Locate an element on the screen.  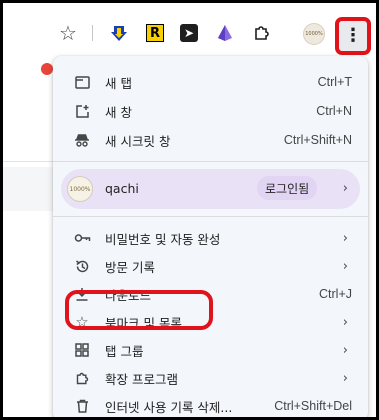
menu-item-shortcut: Ctrl+J is located at coordinates (335, 294).